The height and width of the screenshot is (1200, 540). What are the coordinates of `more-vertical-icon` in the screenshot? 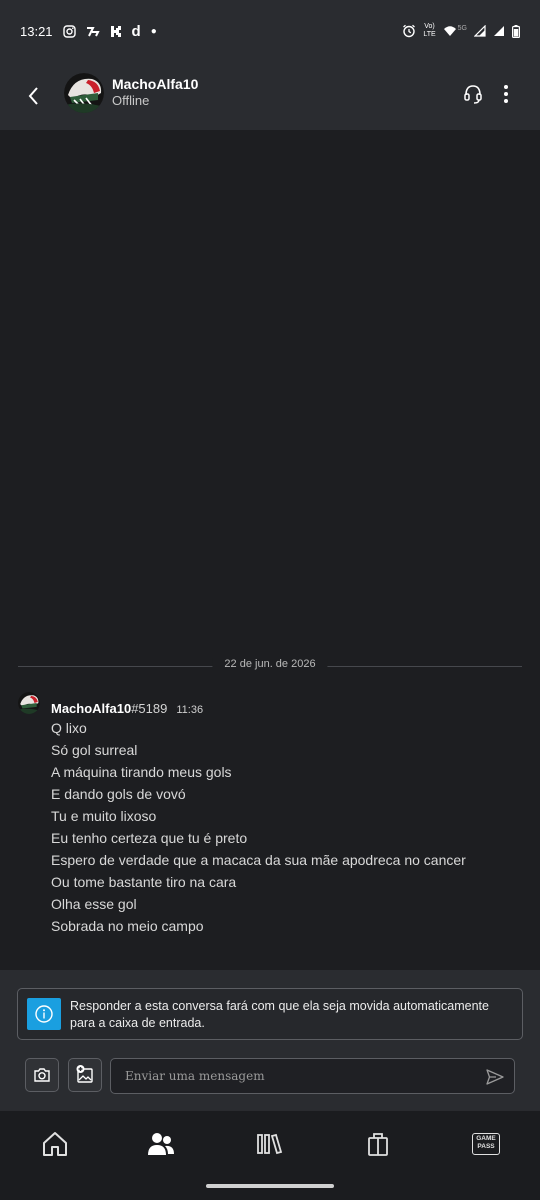 It's located at (506, 94).